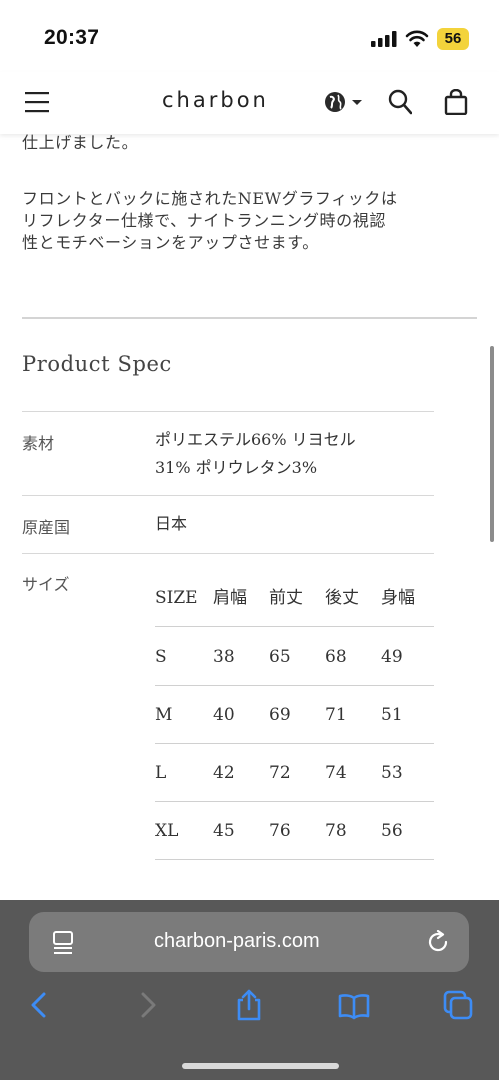 The image size is (499, 1080). Describe the element at coordinates (224, 657) in the screenshot. I see `table-cell: 38` at that location.